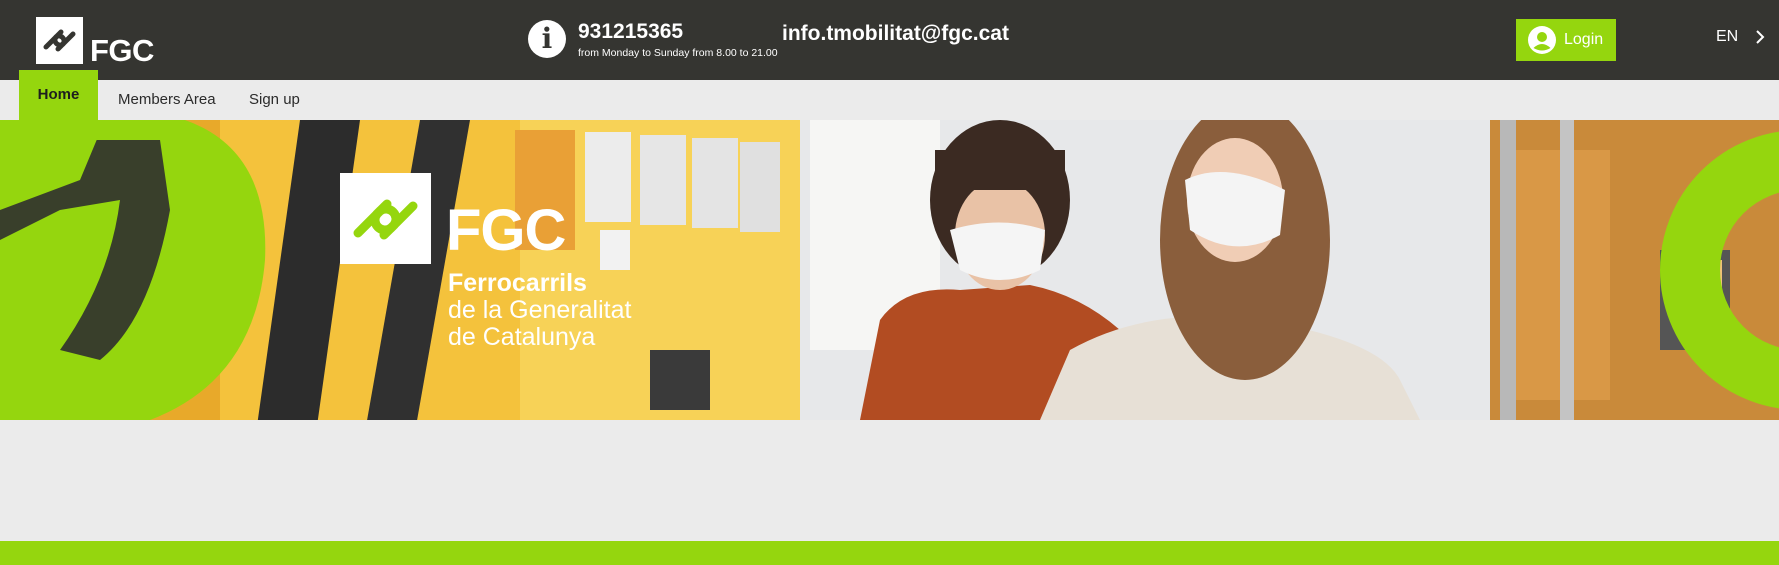 This screenshot has width=1779, height=565. Describe the element at coordinates (517, 283) in the screenshot. I see `hero-line-1: Ferrocarrils` at that location.